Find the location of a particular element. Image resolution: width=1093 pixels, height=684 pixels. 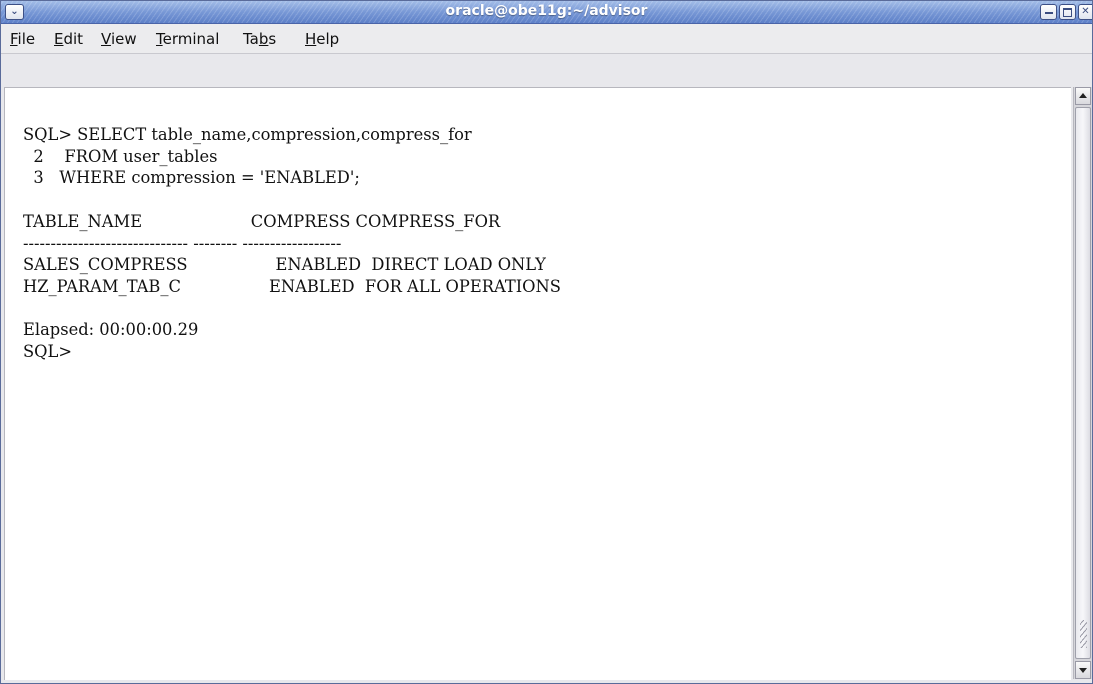

vertical-scrollbar is located at coordinates (1082, 383).